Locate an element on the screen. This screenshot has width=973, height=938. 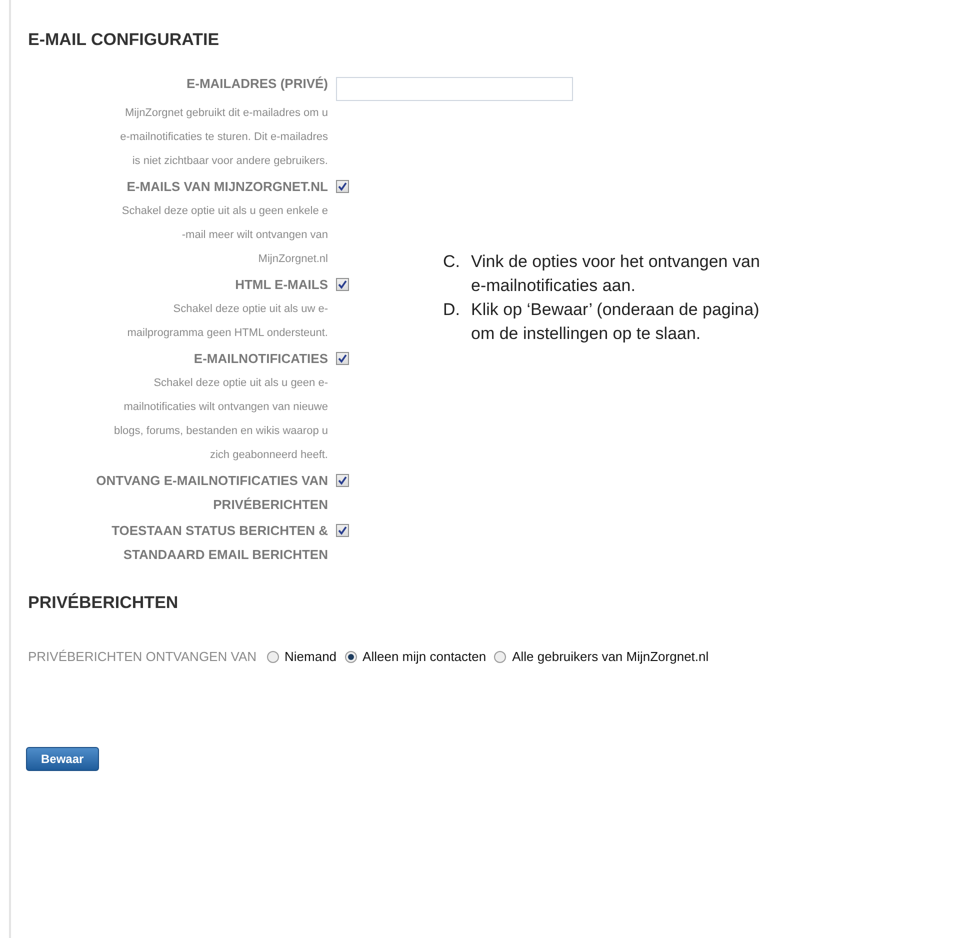
setting-label: ONTVANG E-MAILNOTIFICATIES VAN PRIVÉBERICHTEN is located at coordinates (211, 493).